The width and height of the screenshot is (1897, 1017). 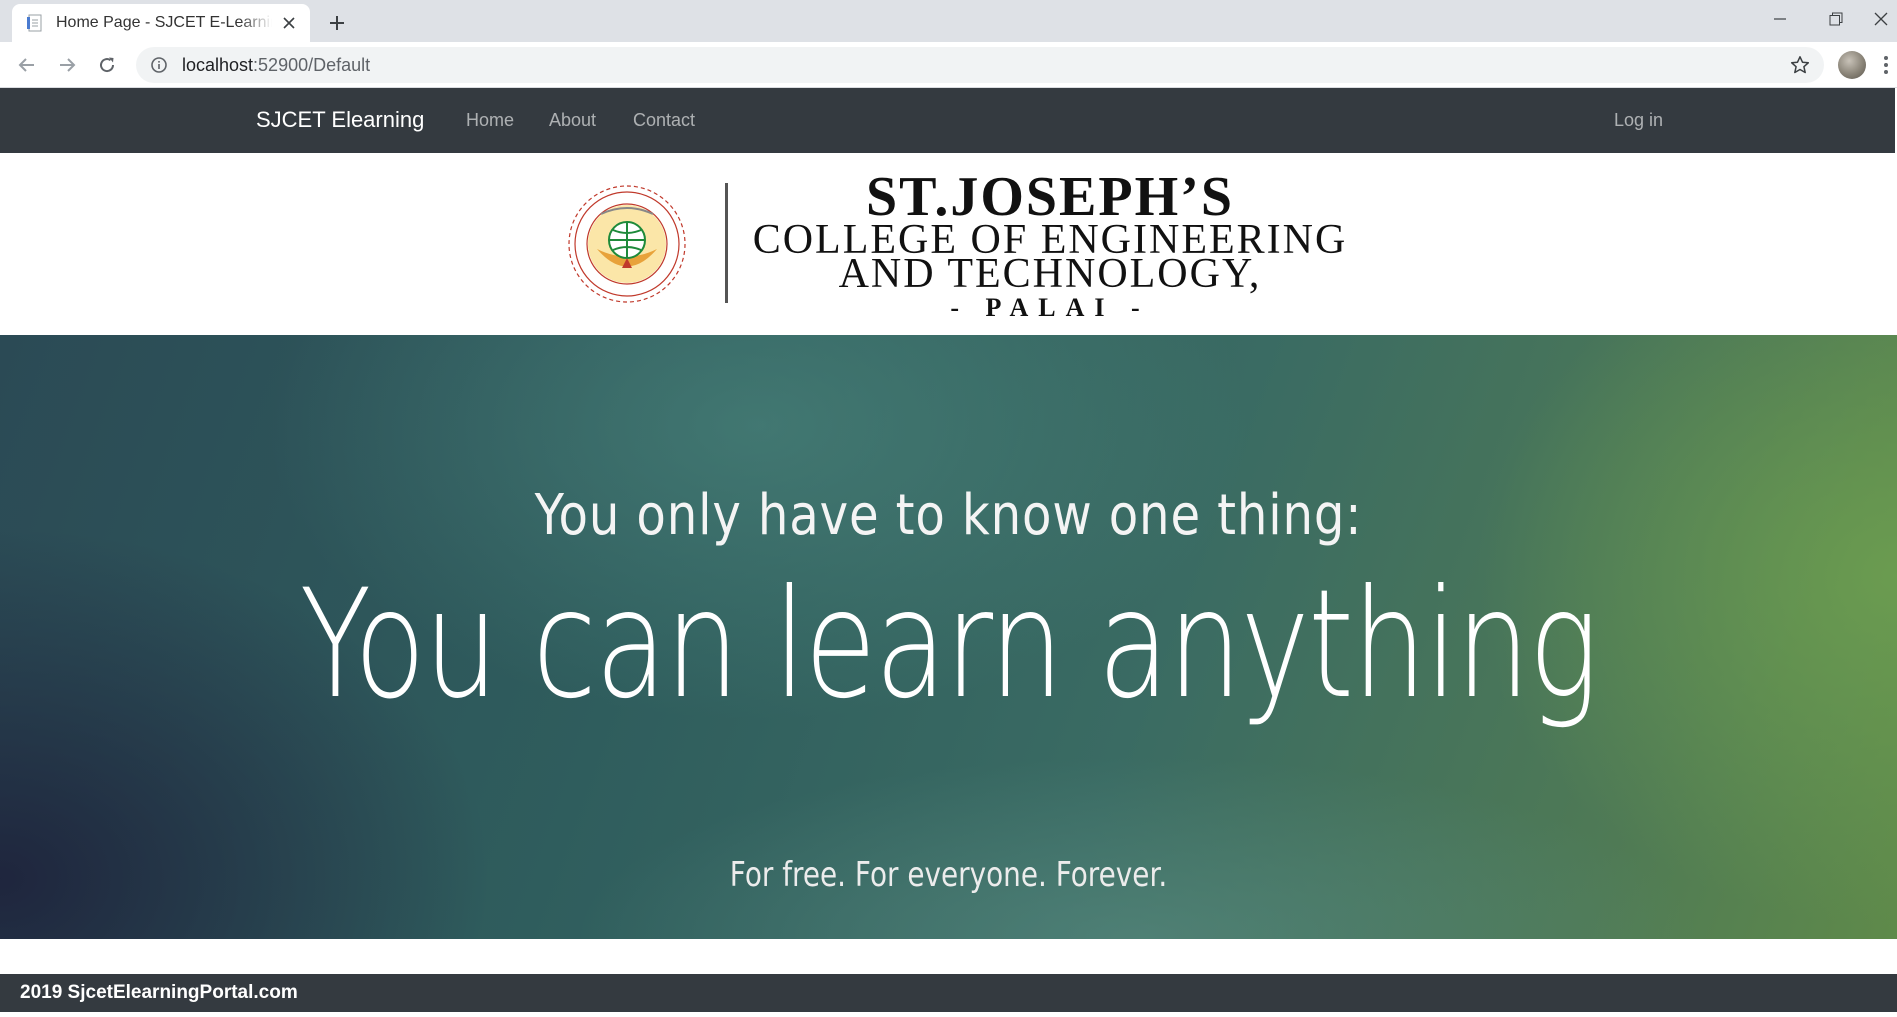 What do you see at coordinates (948, 993) in the screenshot?
I see `site-footer: 2019 SjcetElearningPortal.com` at bounding box center [948, 993].